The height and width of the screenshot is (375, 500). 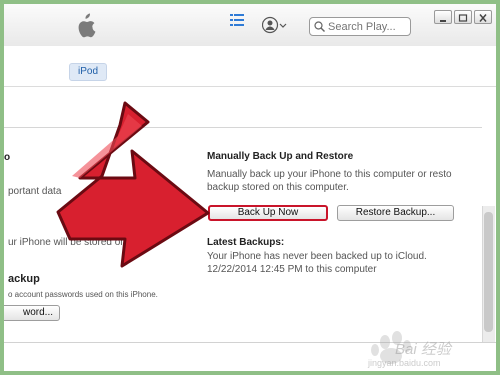 What do you see at coordinates (443, 21) in the screenshot?
I see `minimize-icon` at bounding box center [443, 21].